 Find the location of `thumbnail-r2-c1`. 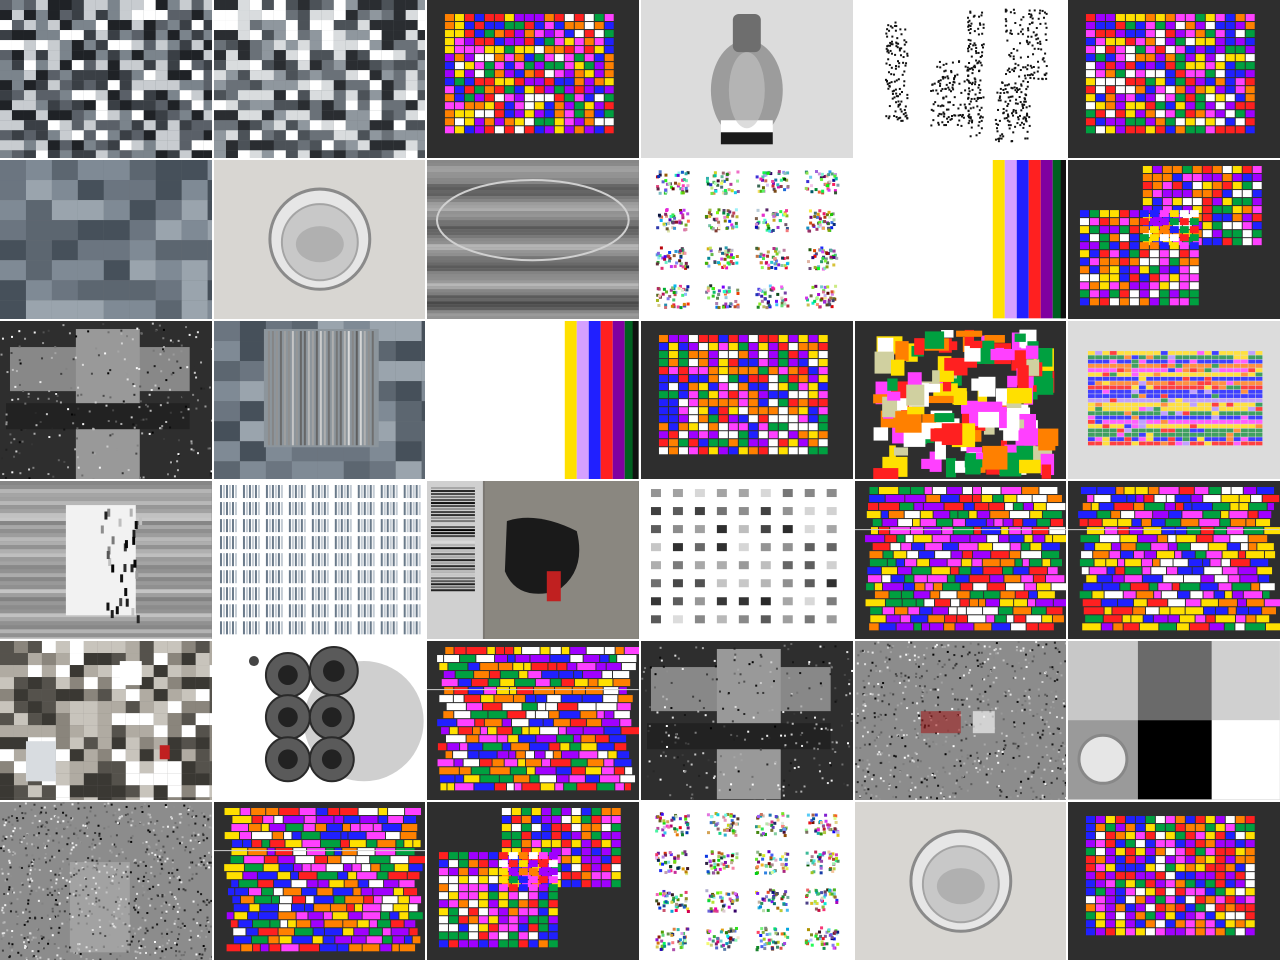

thumbnail-r2-c1 is located at coordinates (106, 239).